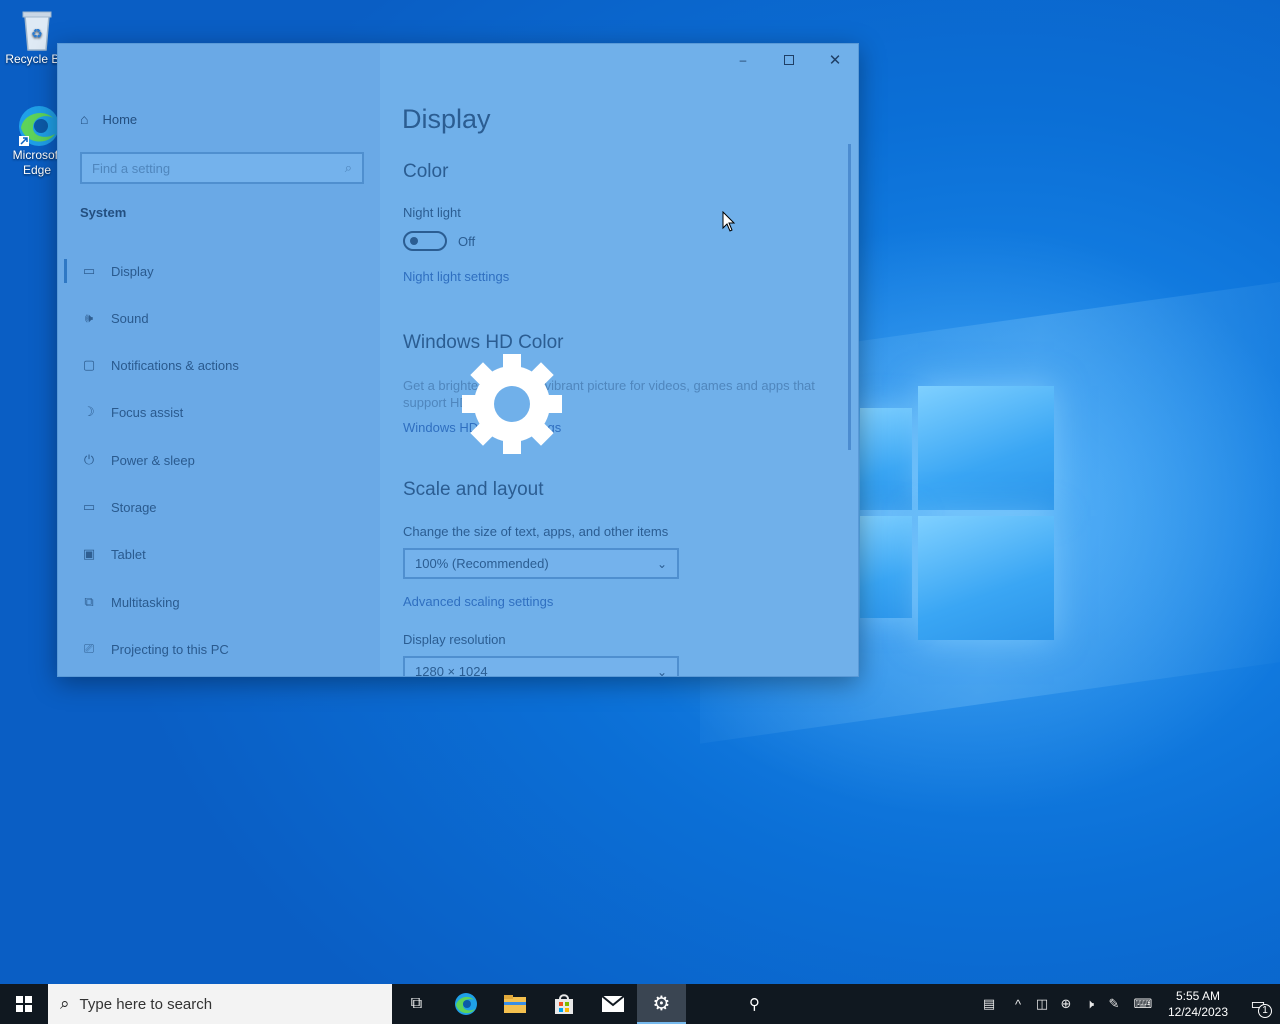 This screenshot has height=1024, width=1280. What do you see at coordinates (467, 241) in the screenshot?
I see `night-light-state: Off` at bounding box center [467, 241].